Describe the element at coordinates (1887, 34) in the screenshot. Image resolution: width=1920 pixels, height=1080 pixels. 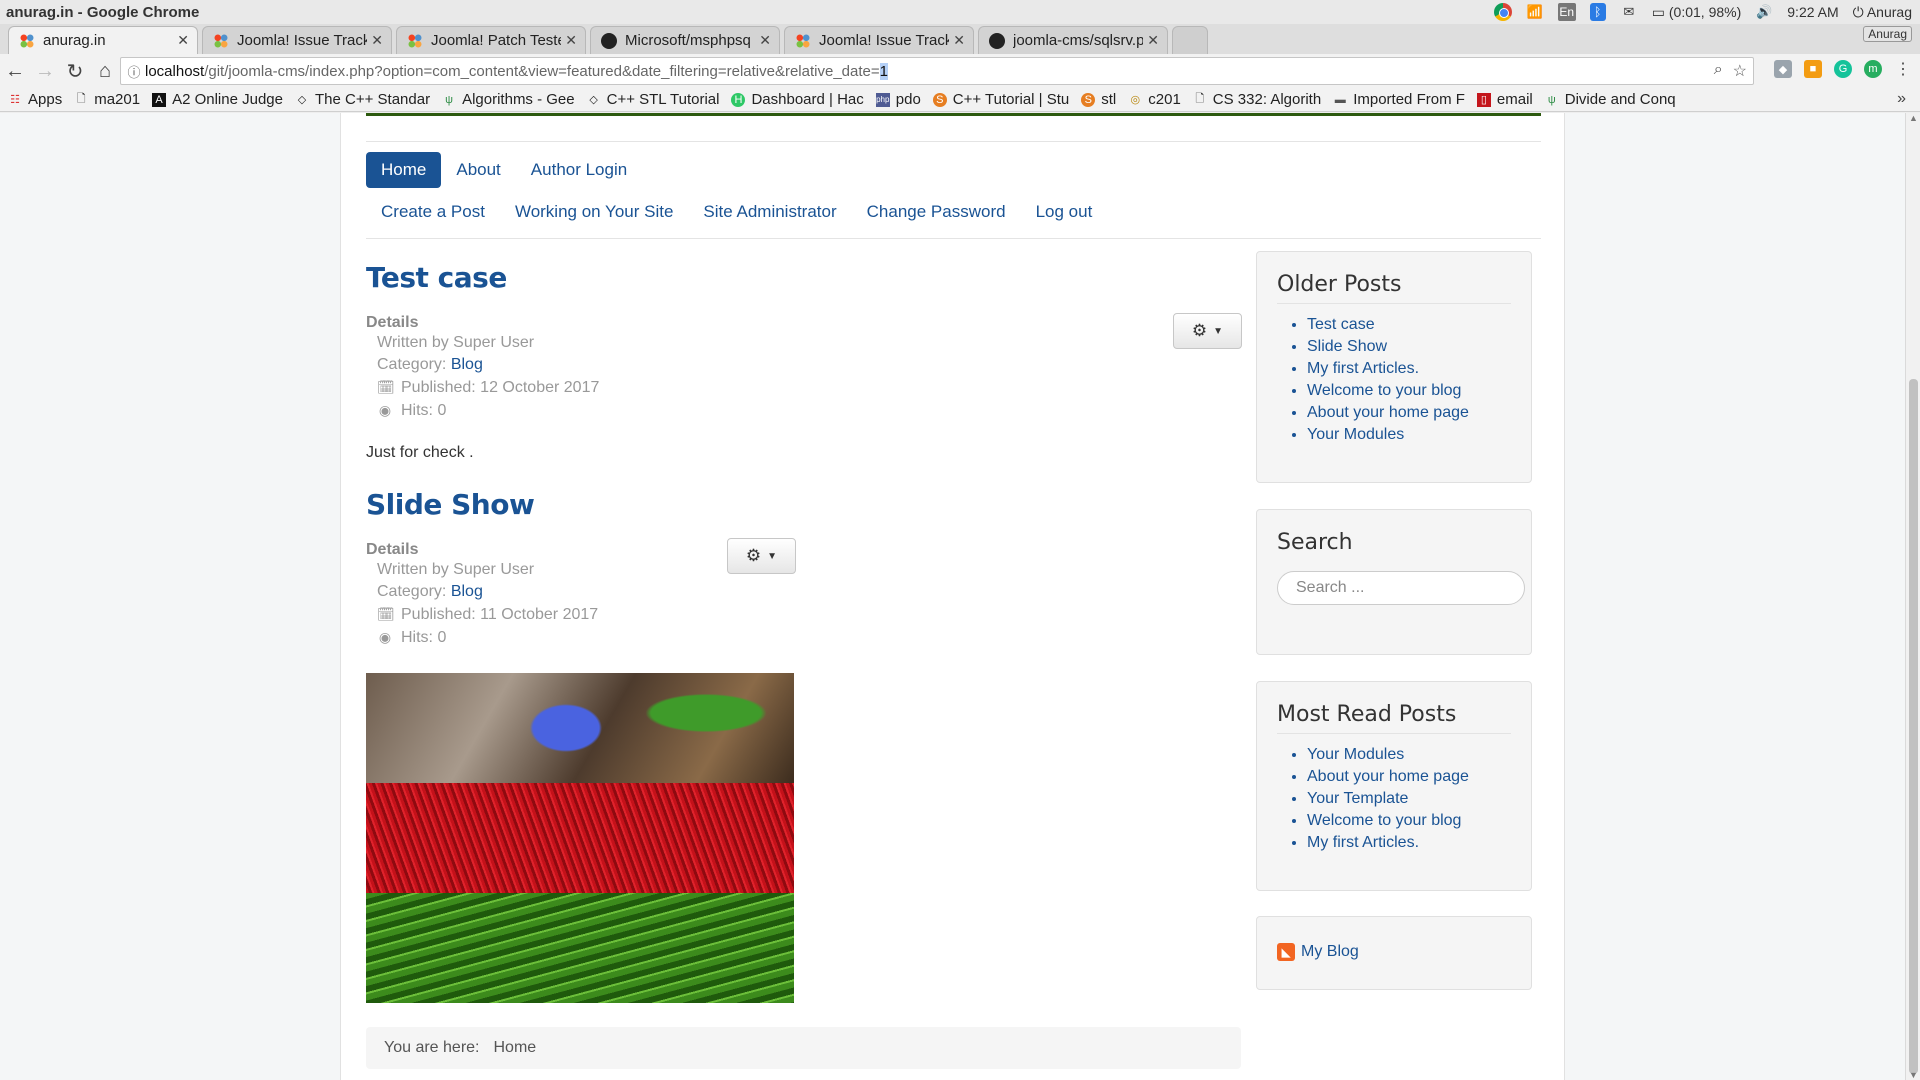
I see `profile-badge: Anurag` at that location.